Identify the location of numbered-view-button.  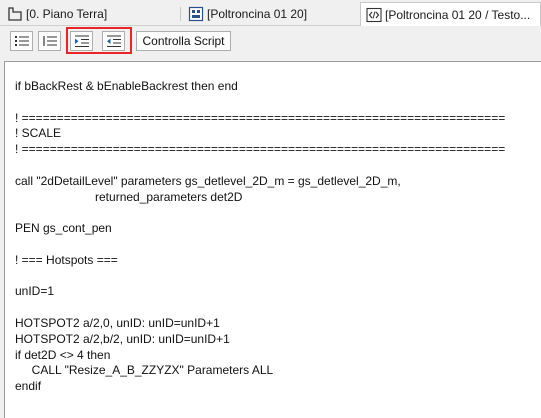
(49, 41).